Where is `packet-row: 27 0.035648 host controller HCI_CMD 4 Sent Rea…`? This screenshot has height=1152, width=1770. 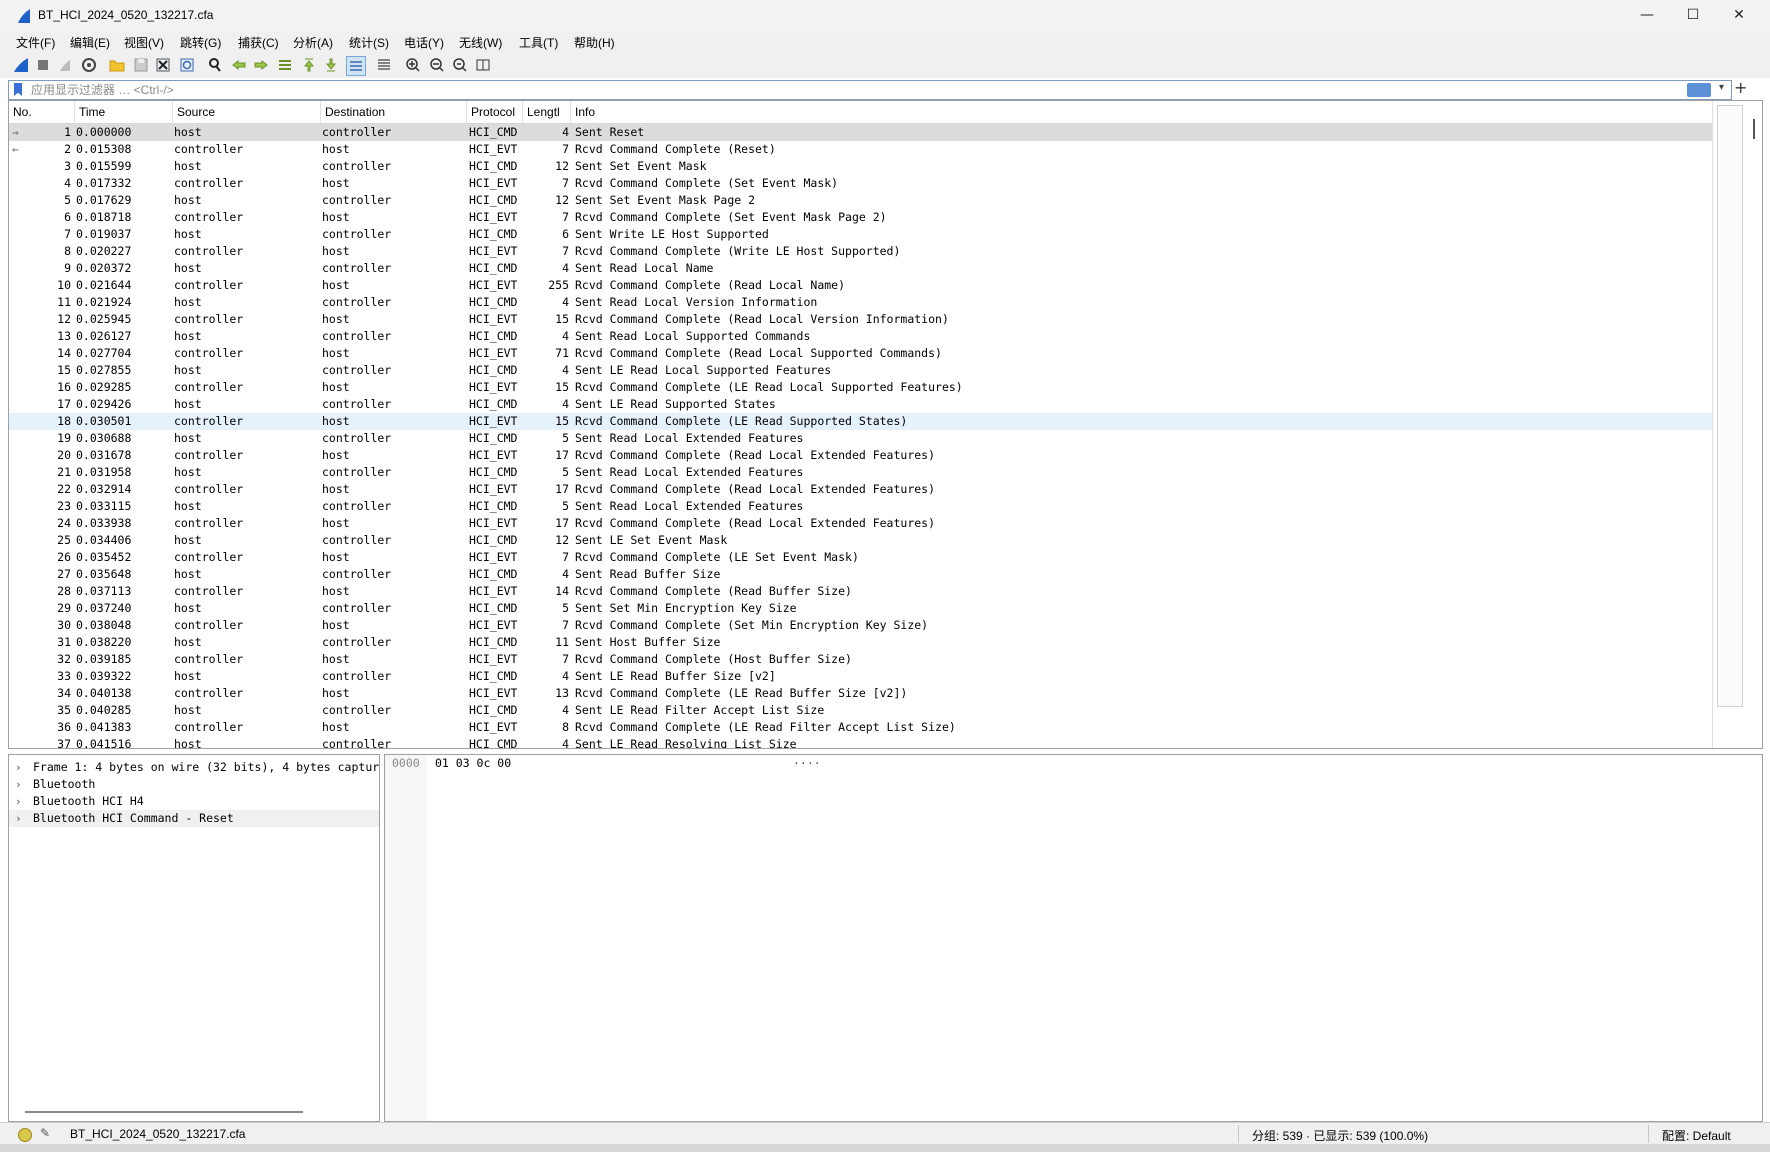
packet-row: 27 0.035648 host controller HCI_CMD 4 Sent Rea… is located at coordinates (860, 574).